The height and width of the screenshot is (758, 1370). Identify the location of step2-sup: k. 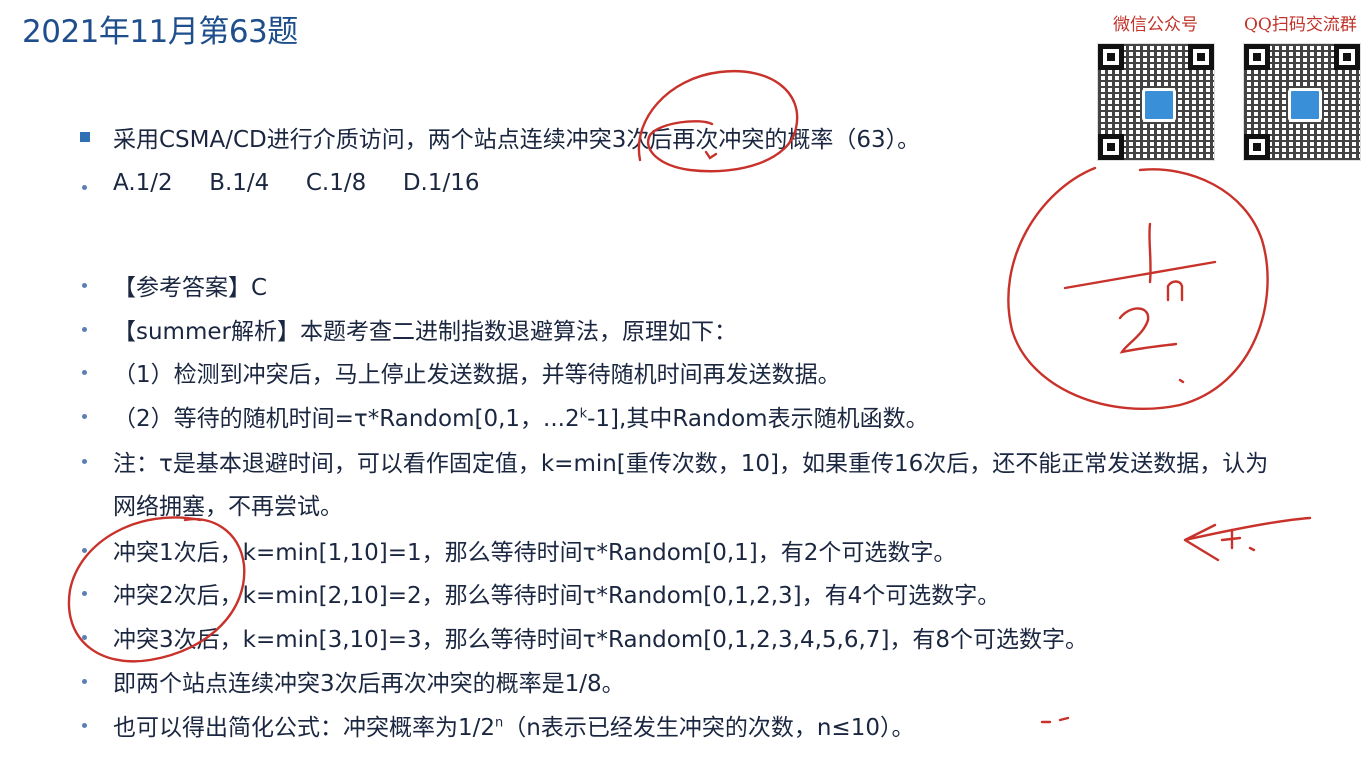
(583, 414).